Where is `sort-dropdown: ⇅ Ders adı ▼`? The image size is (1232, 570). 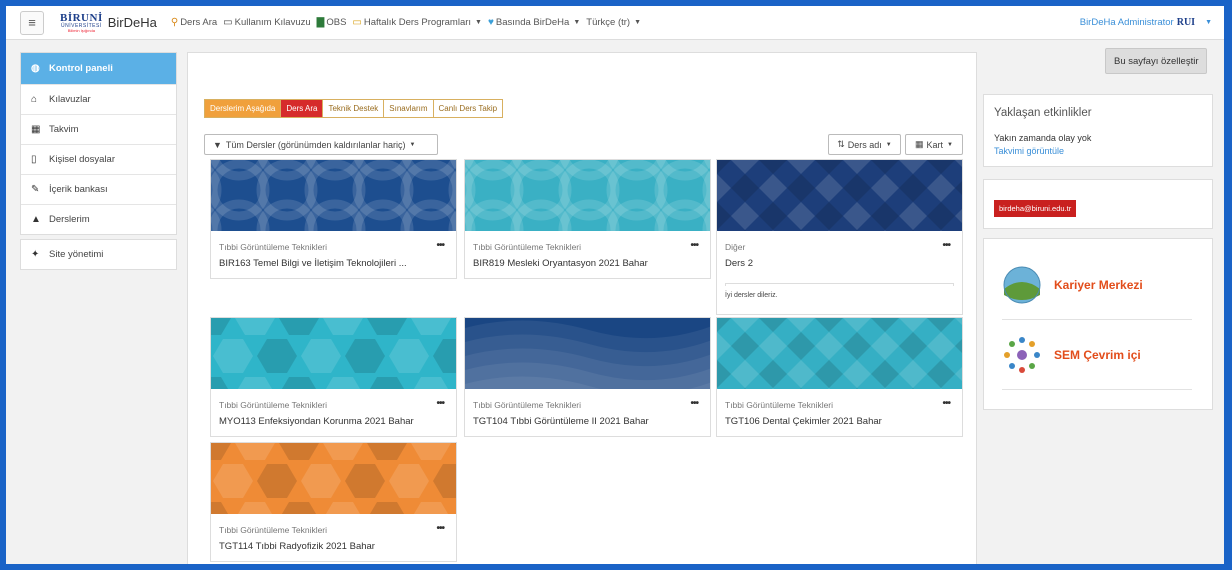
sort-dropdown: ⇅ Ders adı ▼ is located at coordinates (864, 144).